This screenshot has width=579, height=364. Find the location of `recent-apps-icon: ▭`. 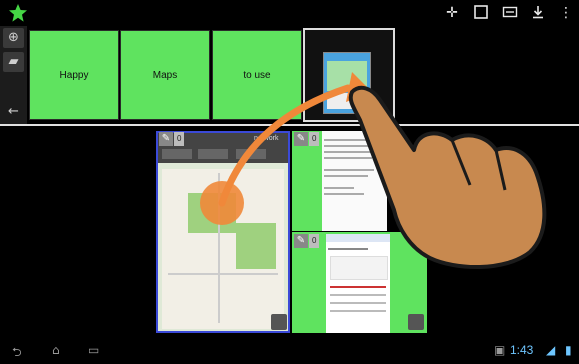

recent-apps-icon: ▭ is located at coordinates (93, 350).